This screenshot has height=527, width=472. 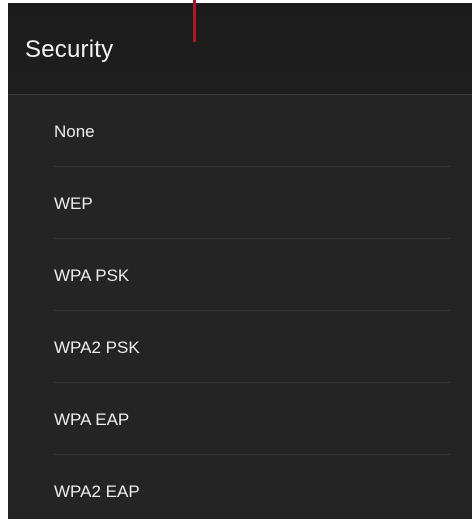 What do you see at coordinates (73, 203) in the screenshot?
I see `option-label: WEP` at bounding box center [73, 203].